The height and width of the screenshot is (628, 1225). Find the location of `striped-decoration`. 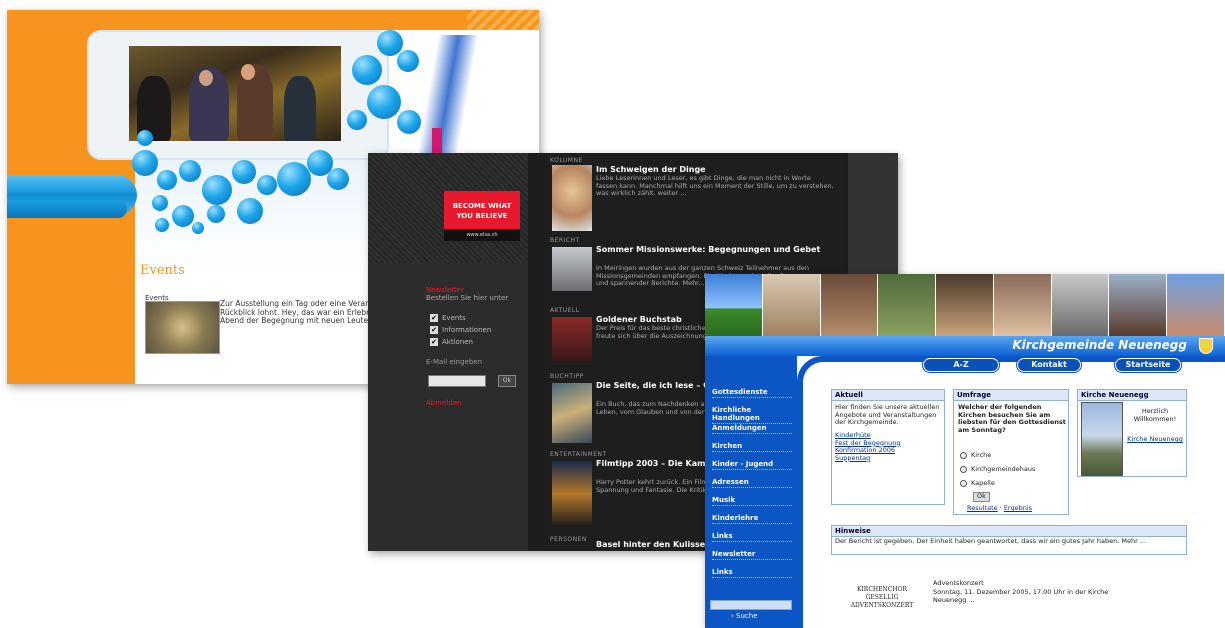

striped-decoration is located at coordinates (503, 20).